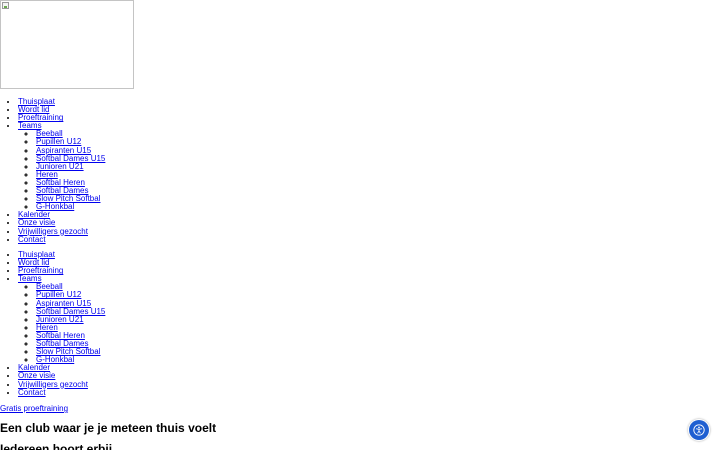 The width and height of the screenshot is (720, 450). Describe the element at coordinates (108, 428) in the screenshot. I see `hero-heading: Een club waar je je meteen thuis voelt` at that location.